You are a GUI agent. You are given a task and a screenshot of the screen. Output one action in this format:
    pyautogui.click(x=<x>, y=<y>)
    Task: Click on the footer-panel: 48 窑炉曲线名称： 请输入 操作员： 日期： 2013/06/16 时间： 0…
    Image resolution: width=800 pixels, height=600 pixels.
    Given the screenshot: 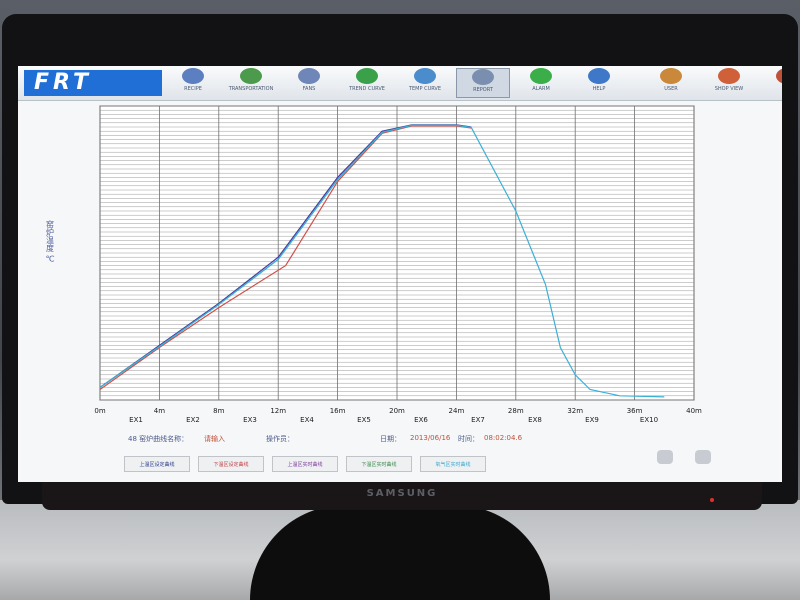 What is the action you would take?
    pyautogui.click(x=400, y=456)
    